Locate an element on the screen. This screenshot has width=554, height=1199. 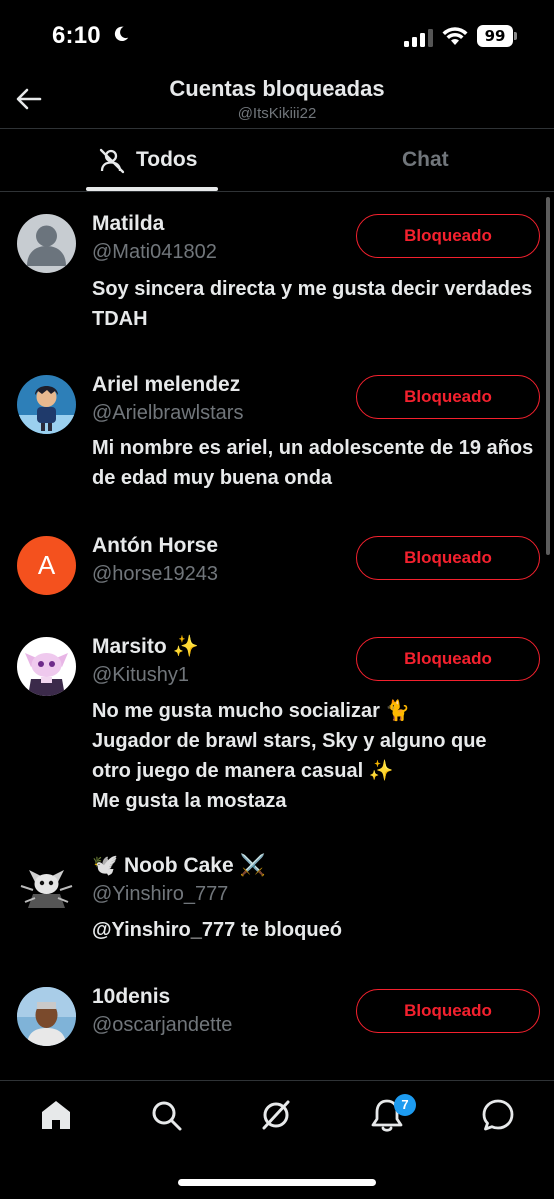
header: Cuentas bloqueadas @ItsKikiii22 is located at coordinates (277, 100).